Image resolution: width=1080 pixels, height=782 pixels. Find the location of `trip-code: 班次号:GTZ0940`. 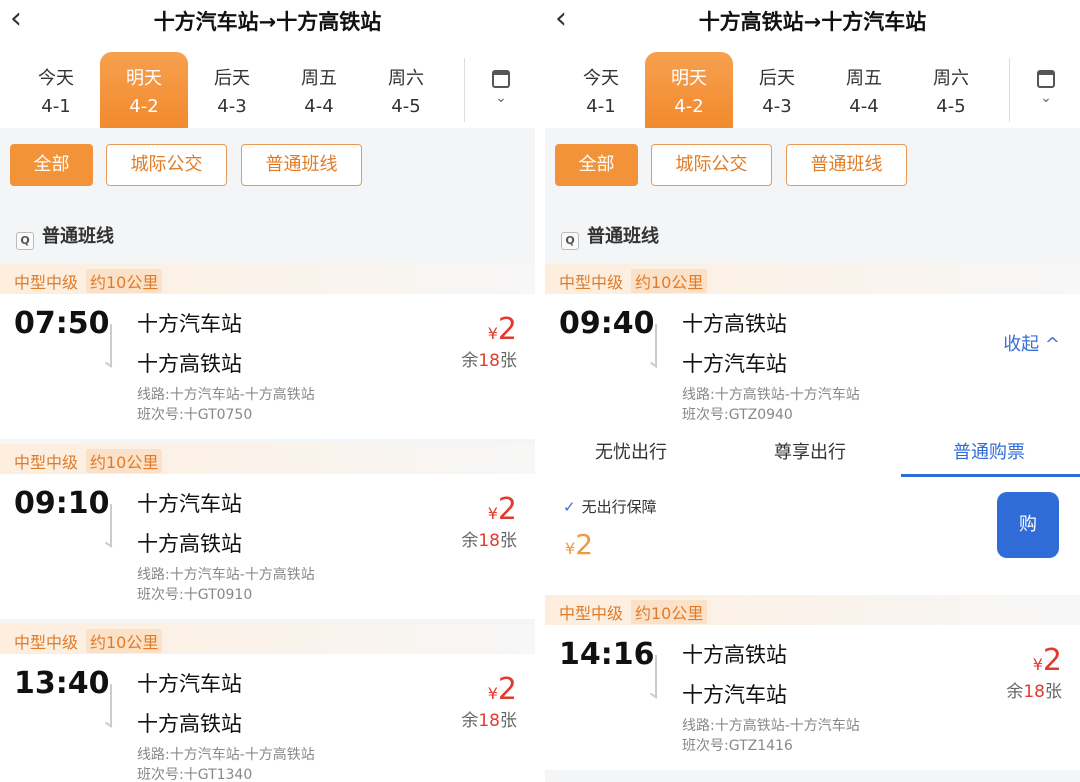

trip-code: 班次号:GTZ0940 is located at coordinates (737, 415).